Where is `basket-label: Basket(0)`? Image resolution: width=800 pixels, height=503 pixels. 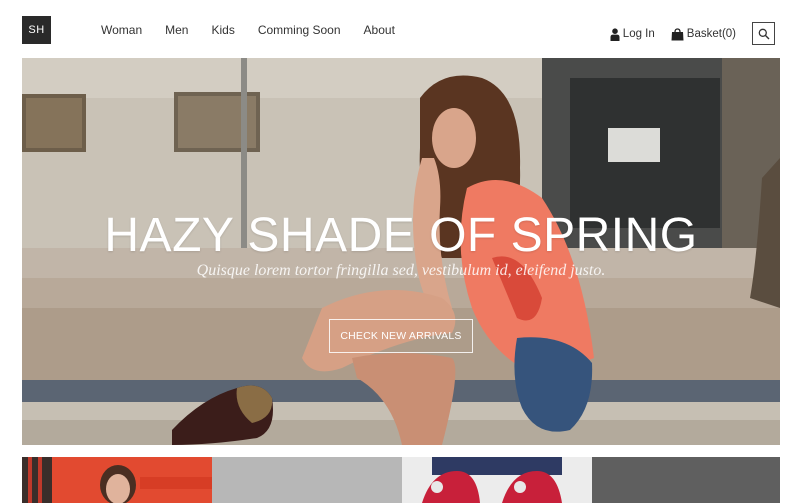
basket-label: Basket(0) is located at coordinates (711, 34).